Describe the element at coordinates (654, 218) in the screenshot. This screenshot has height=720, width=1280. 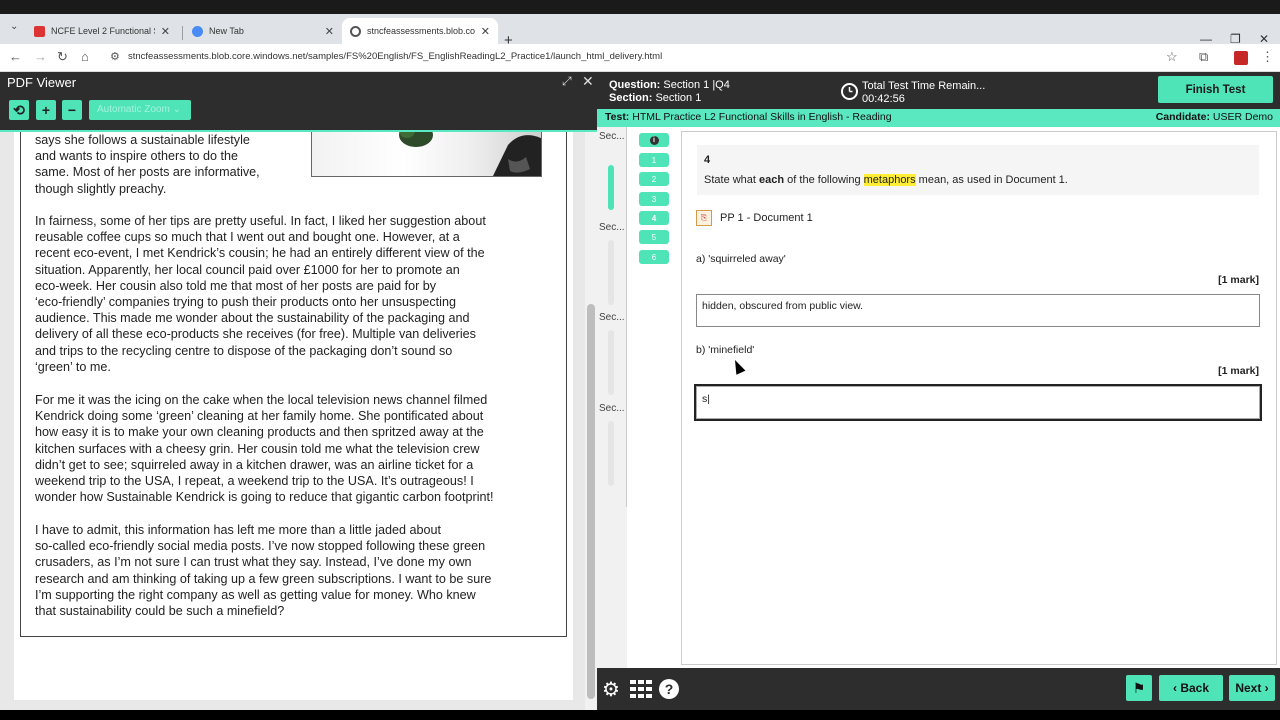
I see `question-nav-4: 4` at that location.